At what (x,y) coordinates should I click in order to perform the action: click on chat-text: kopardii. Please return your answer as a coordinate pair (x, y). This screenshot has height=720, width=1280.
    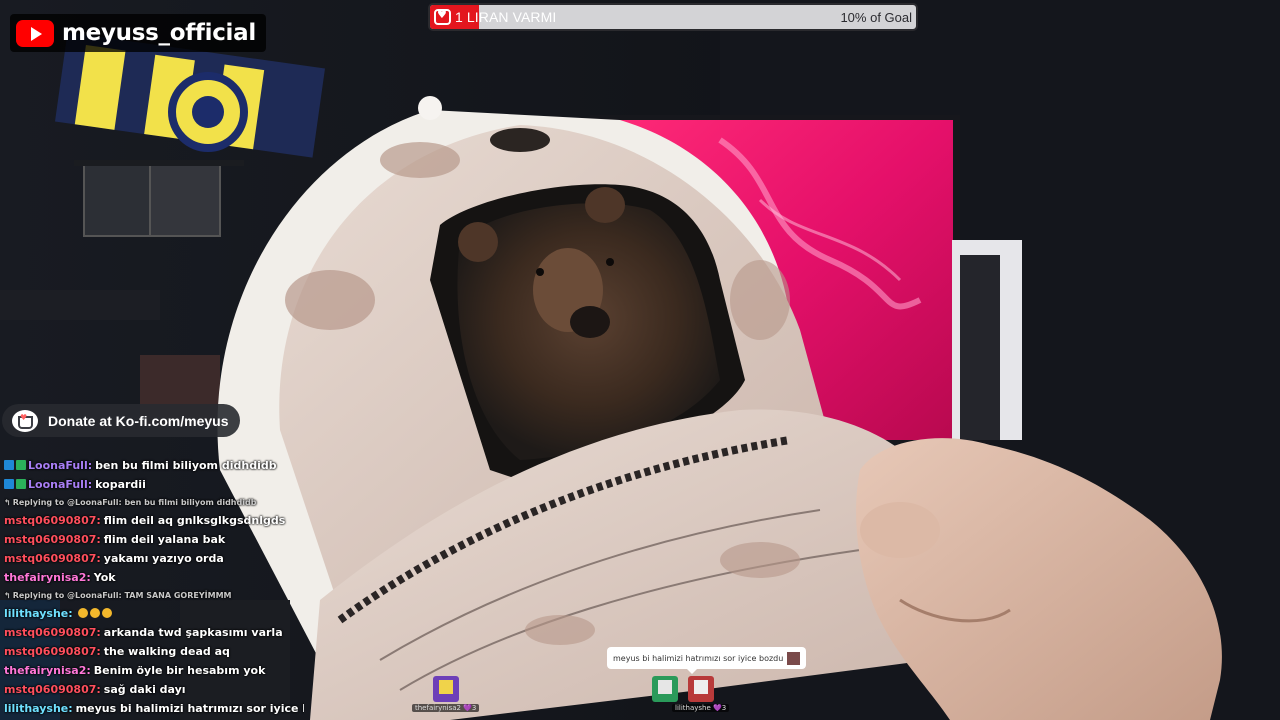
    Looking at the image, I should click on (120, 484).